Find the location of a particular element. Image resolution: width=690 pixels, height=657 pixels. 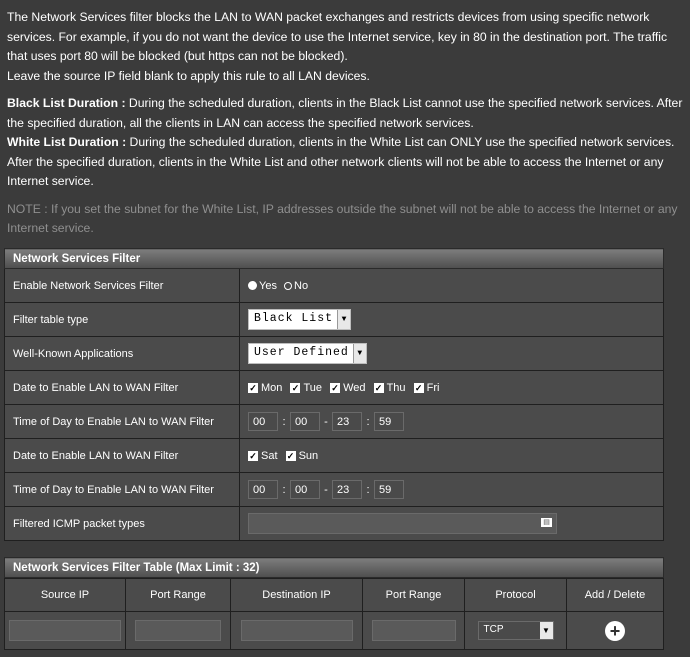

checkbox-tue-label: Tue is located at coordinates (313, 387).